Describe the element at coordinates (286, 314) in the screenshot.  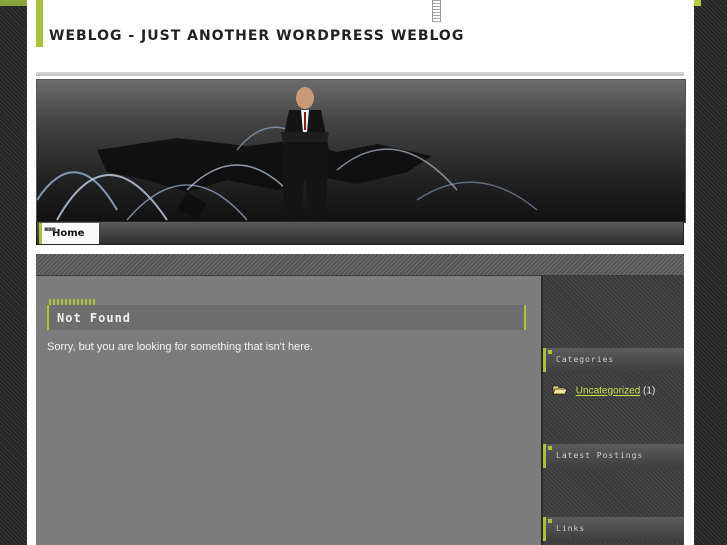
I see `post-header: Not Found` at that location.